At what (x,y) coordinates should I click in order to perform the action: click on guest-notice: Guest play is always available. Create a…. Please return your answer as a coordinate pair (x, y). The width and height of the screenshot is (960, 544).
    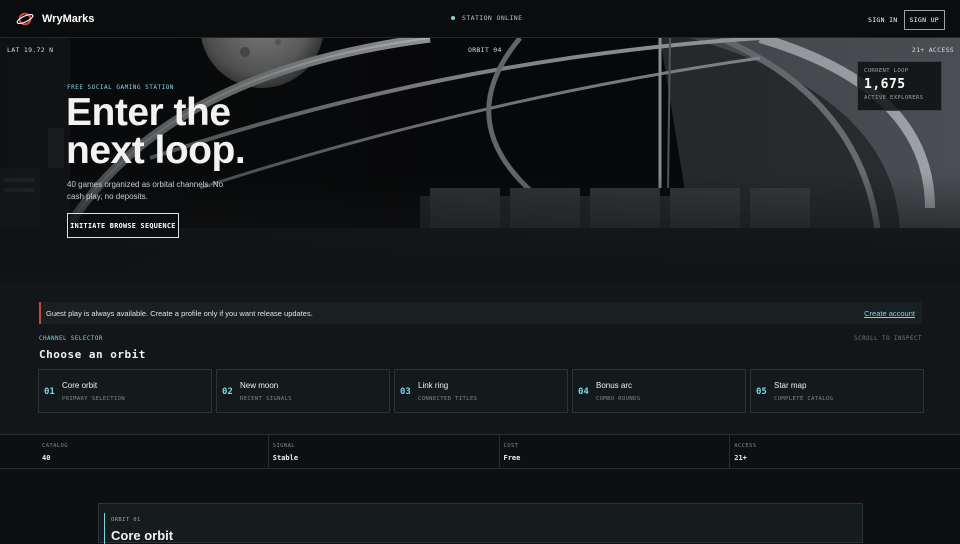
    Looking at the image, I should click on (480, 313).